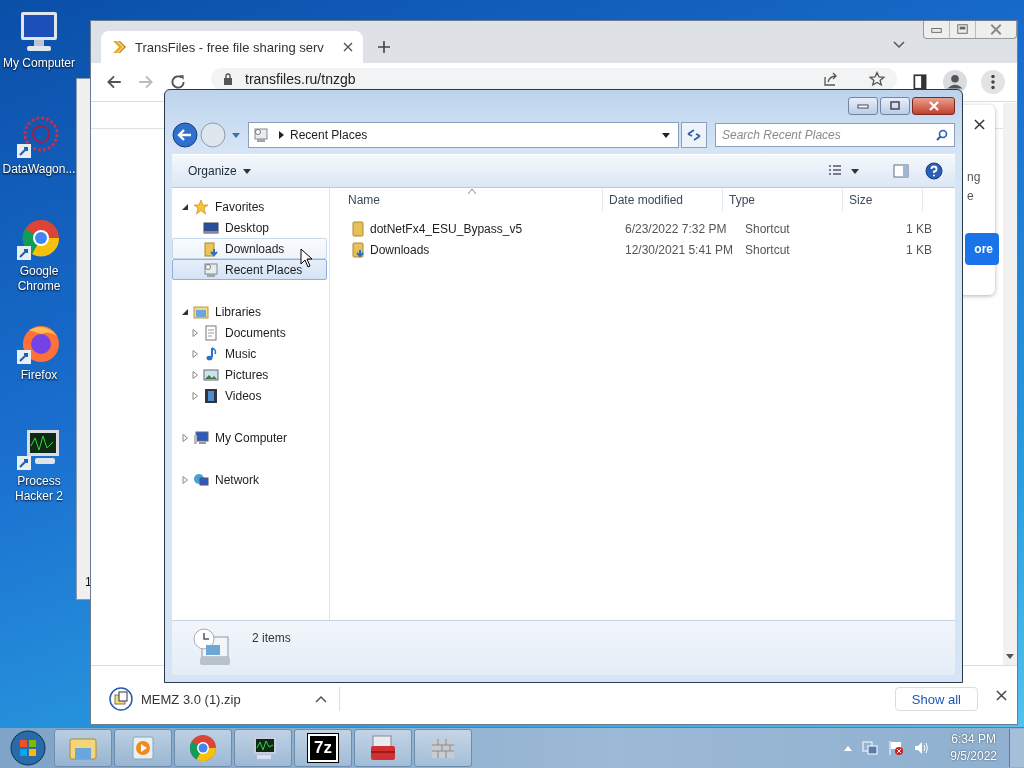  I want to click on zip-file-icon, so click(121, 699).